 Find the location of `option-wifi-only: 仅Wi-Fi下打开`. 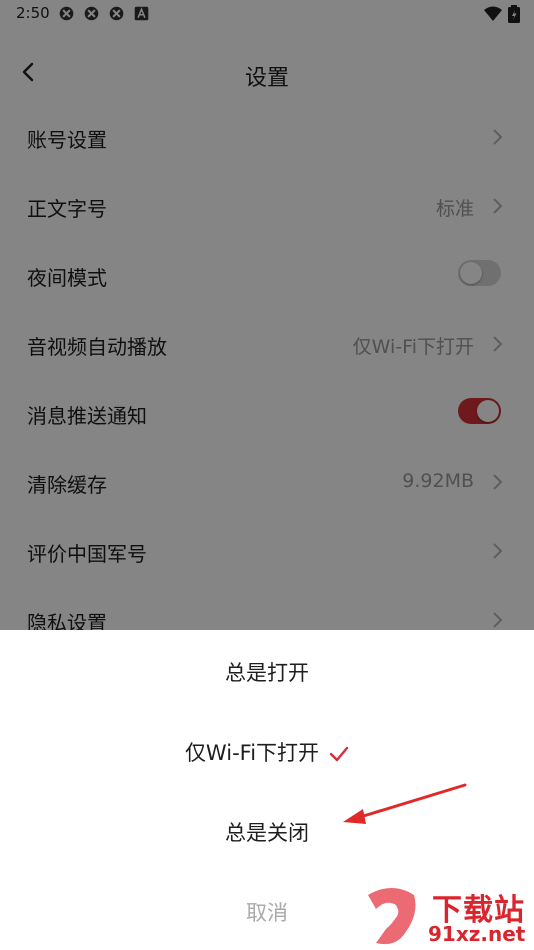

option-wifi-only: 仅Wi-Fi下打开 is located at coordinates (267, 752).